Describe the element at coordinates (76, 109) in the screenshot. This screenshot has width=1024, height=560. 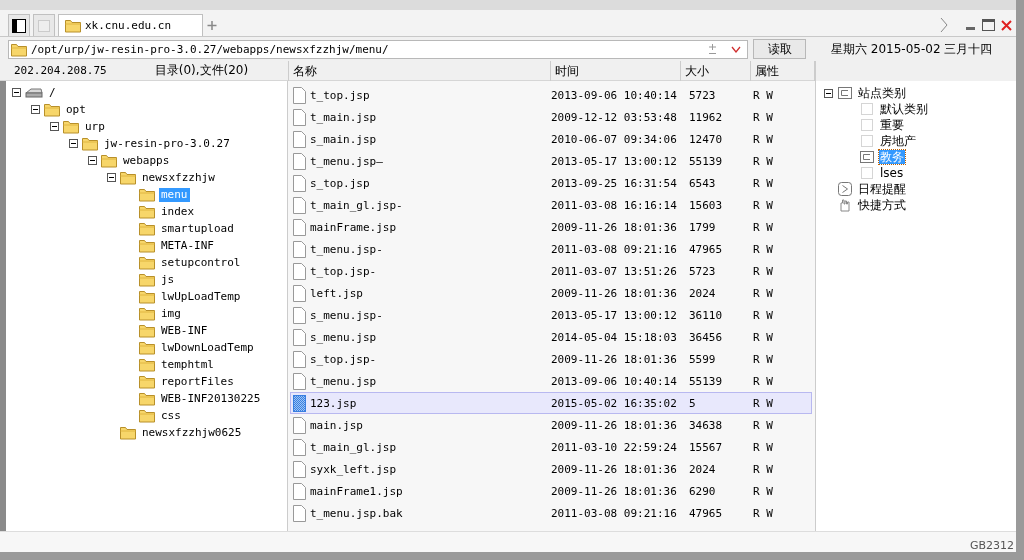
I see `folder-label: opt` at that location.